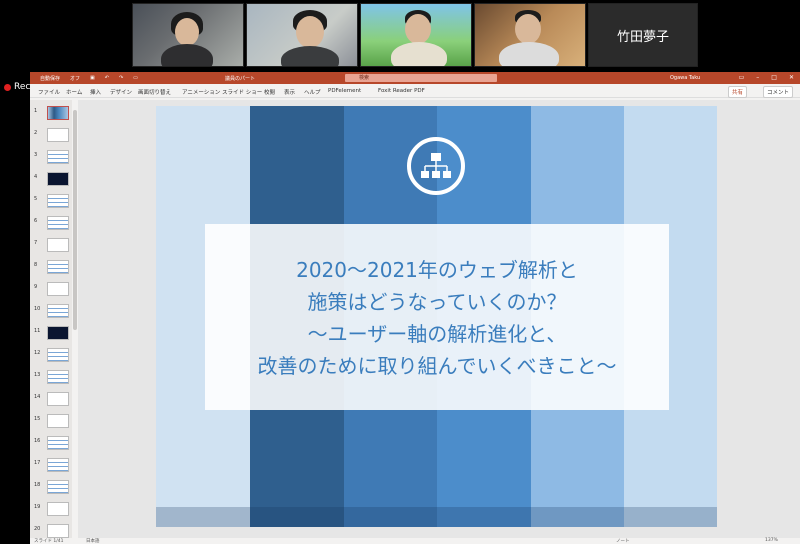  I want to click on tab-foxit: Foxit Reader PDF, so click(401, 91).